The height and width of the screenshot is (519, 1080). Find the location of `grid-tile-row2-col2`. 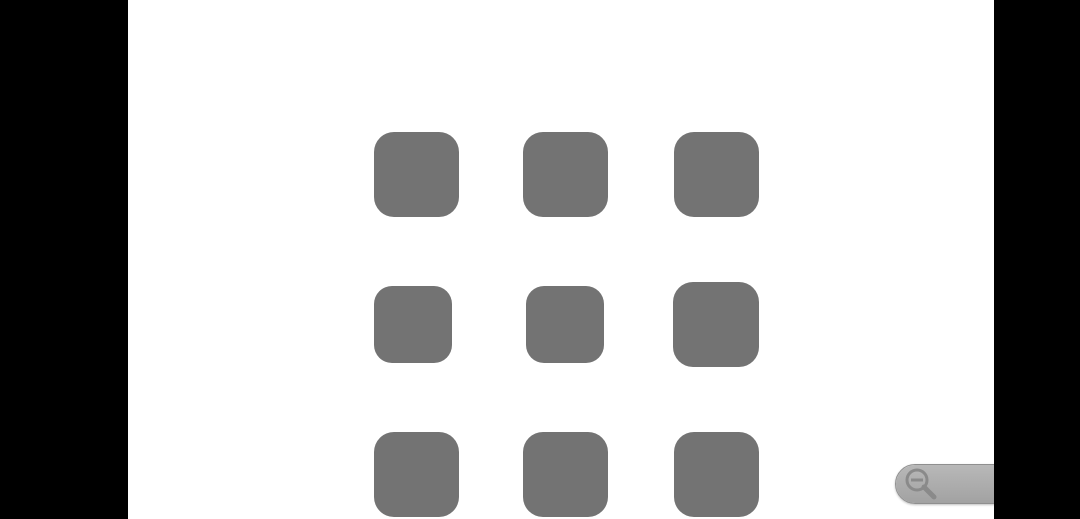

grid-tile-row2-col2 is located at coordinates (565, 324).